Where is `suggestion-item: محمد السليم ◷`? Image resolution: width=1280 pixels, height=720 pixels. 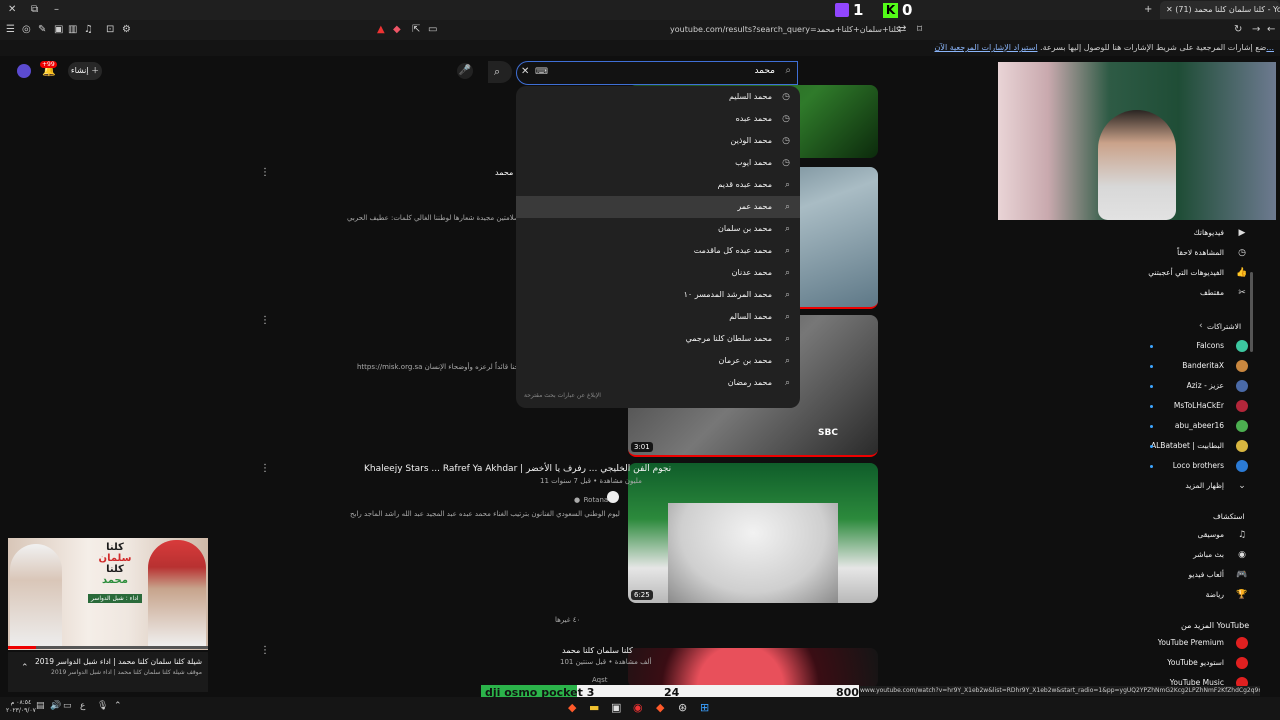
suggestion-item: محمد السليم ◷ is located at coordinates (658, 97).